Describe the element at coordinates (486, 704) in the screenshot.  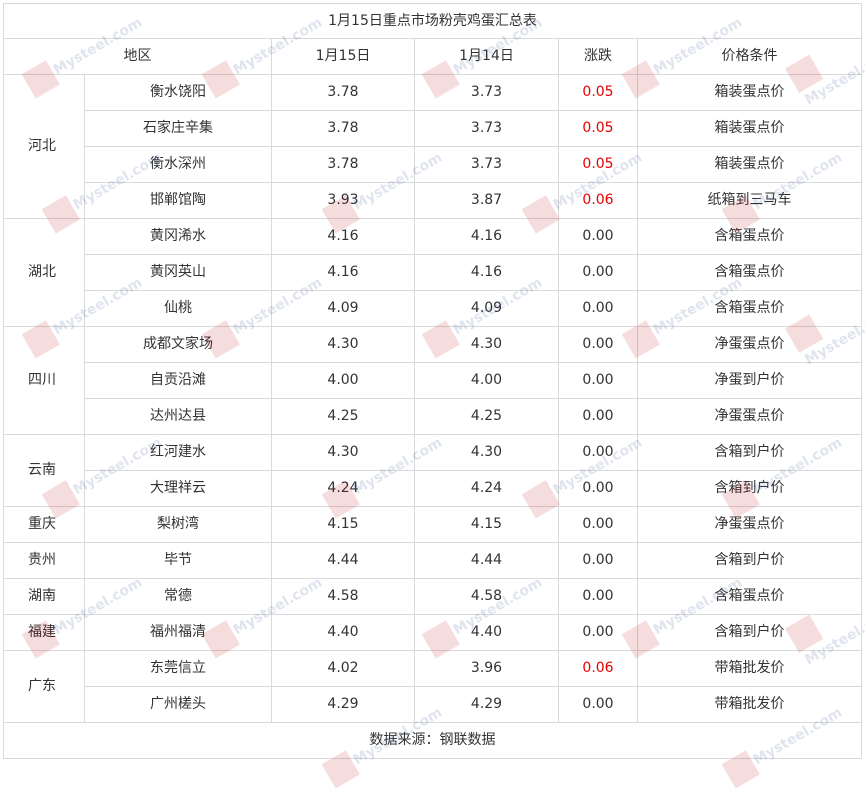
I see `price-yesterday-cell: 4.29` at that location.